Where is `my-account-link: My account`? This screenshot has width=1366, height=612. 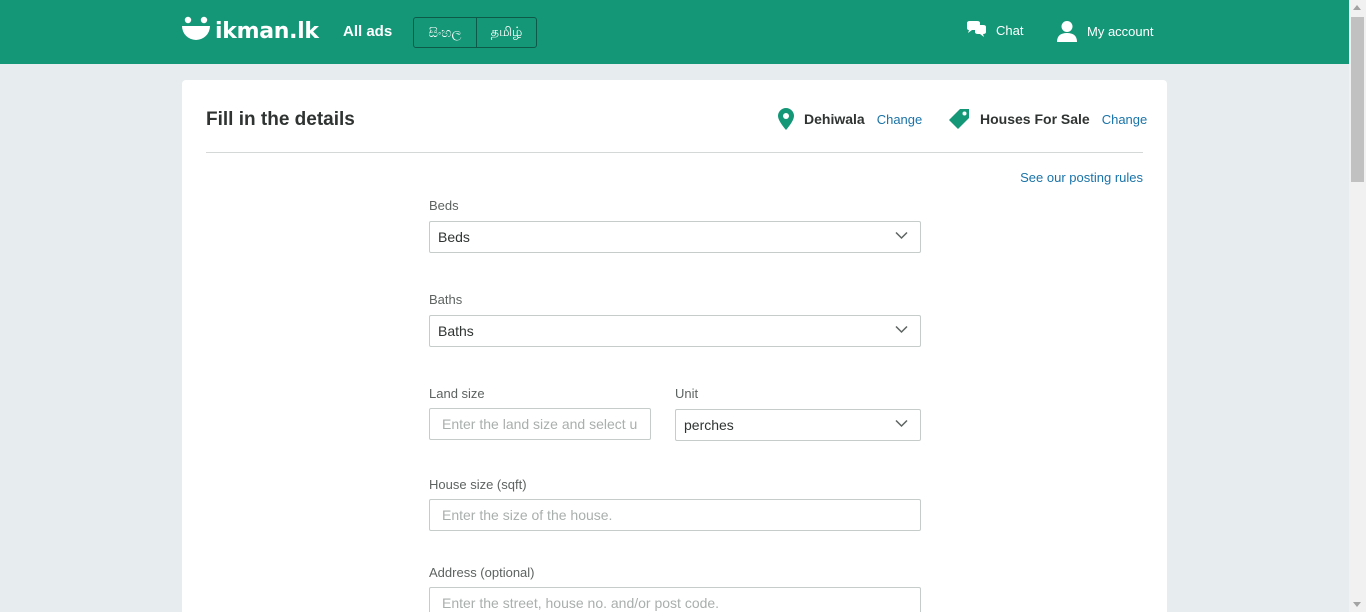 my-account-link: My account is located at coordinates (1104, 31).